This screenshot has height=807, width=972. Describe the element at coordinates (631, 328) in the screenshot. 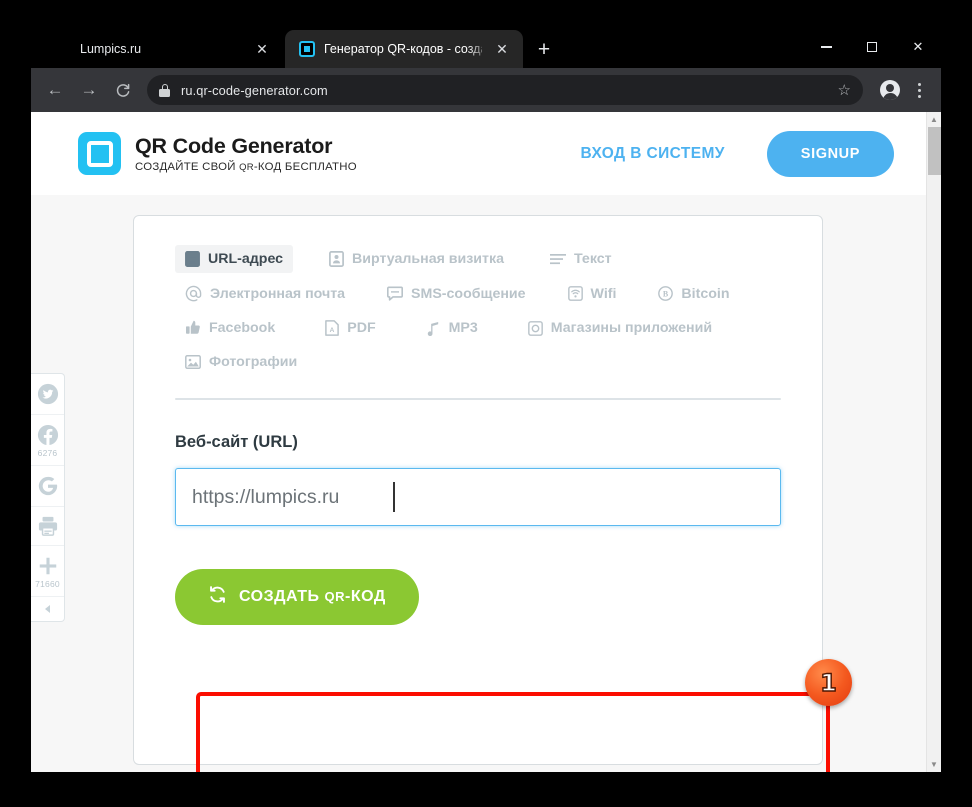

I see `tab-label: Магазины приложений` at that location.